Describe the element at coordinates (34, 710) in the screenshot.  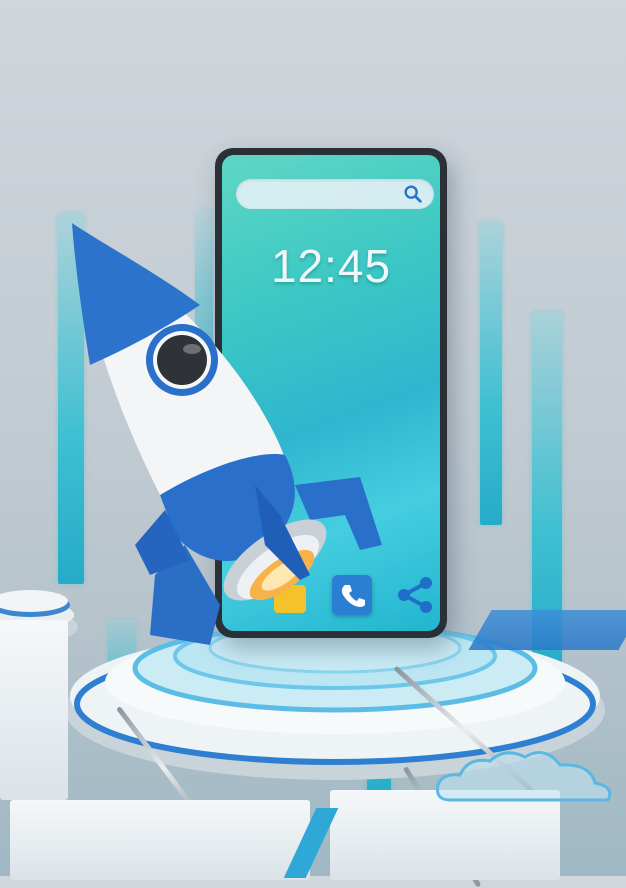
I see `tile-left` at that location.